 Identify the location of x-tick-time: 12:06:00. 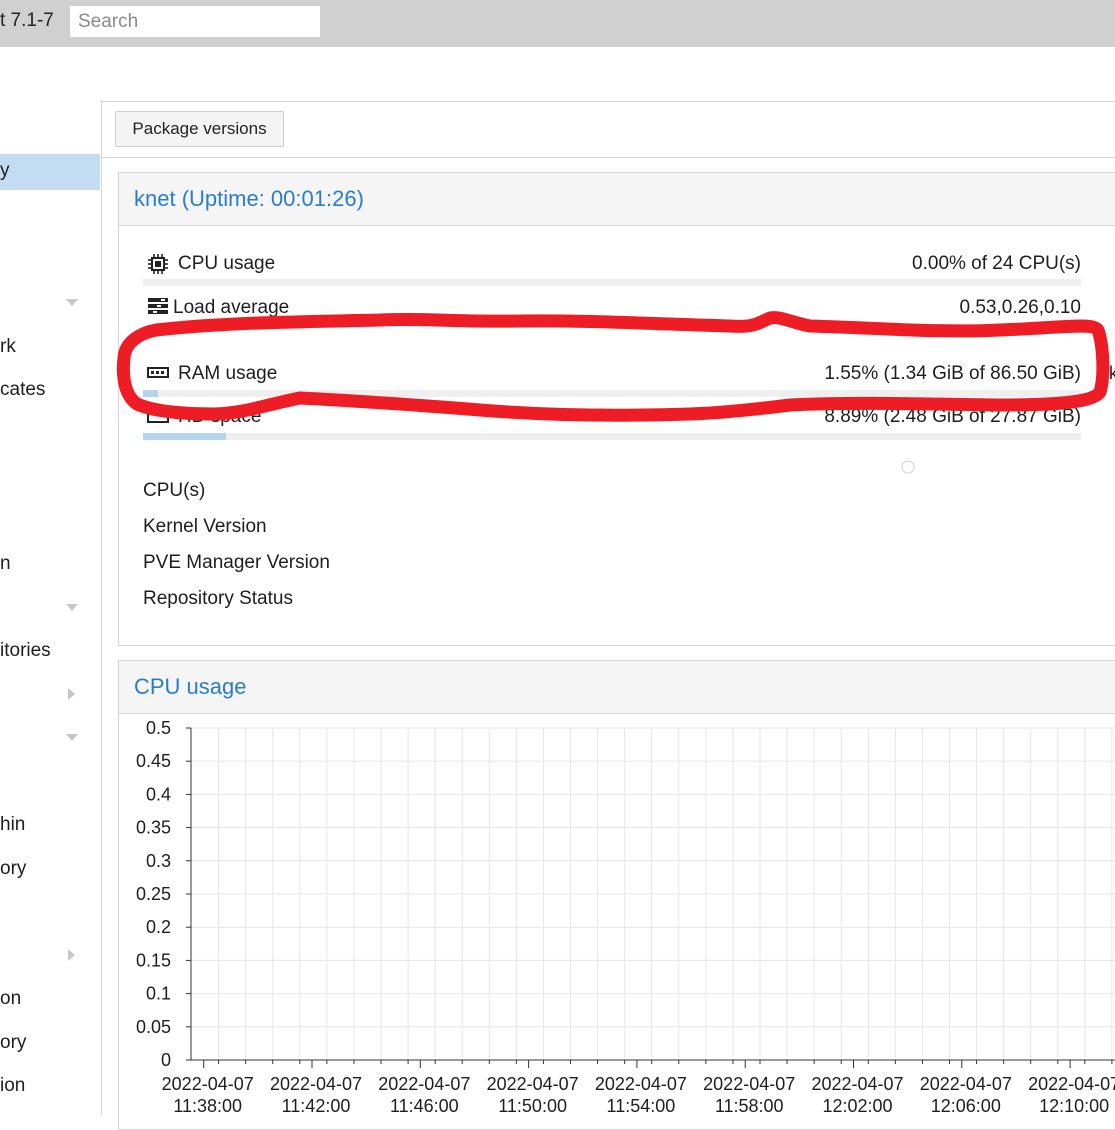
(966, 1105).